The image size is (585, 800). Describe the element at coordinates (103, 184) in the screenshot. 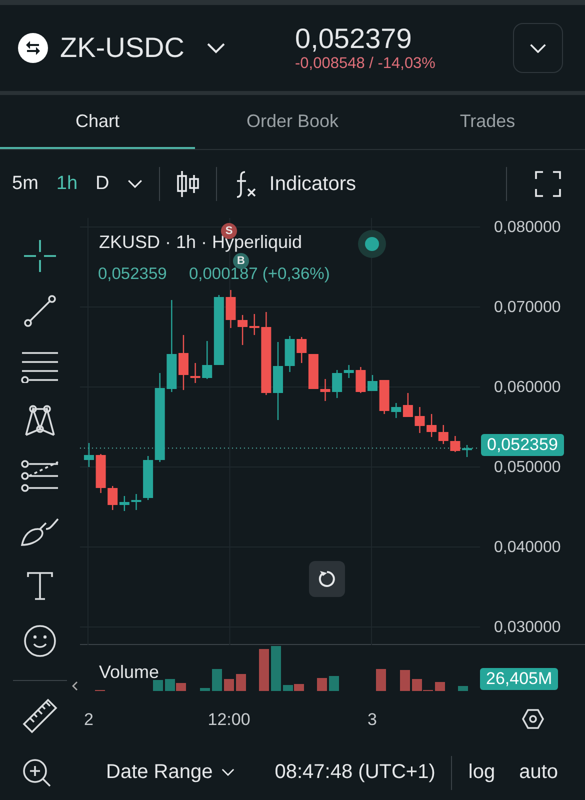

I see `interval-button: D` at that location.